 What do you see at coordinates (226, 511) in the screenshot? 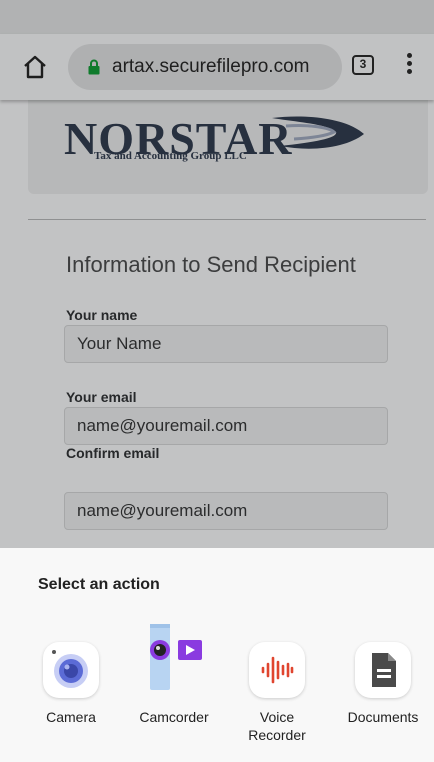
I see `confirm-email-field: name@youremail.com` at bounding box center [226, 511].